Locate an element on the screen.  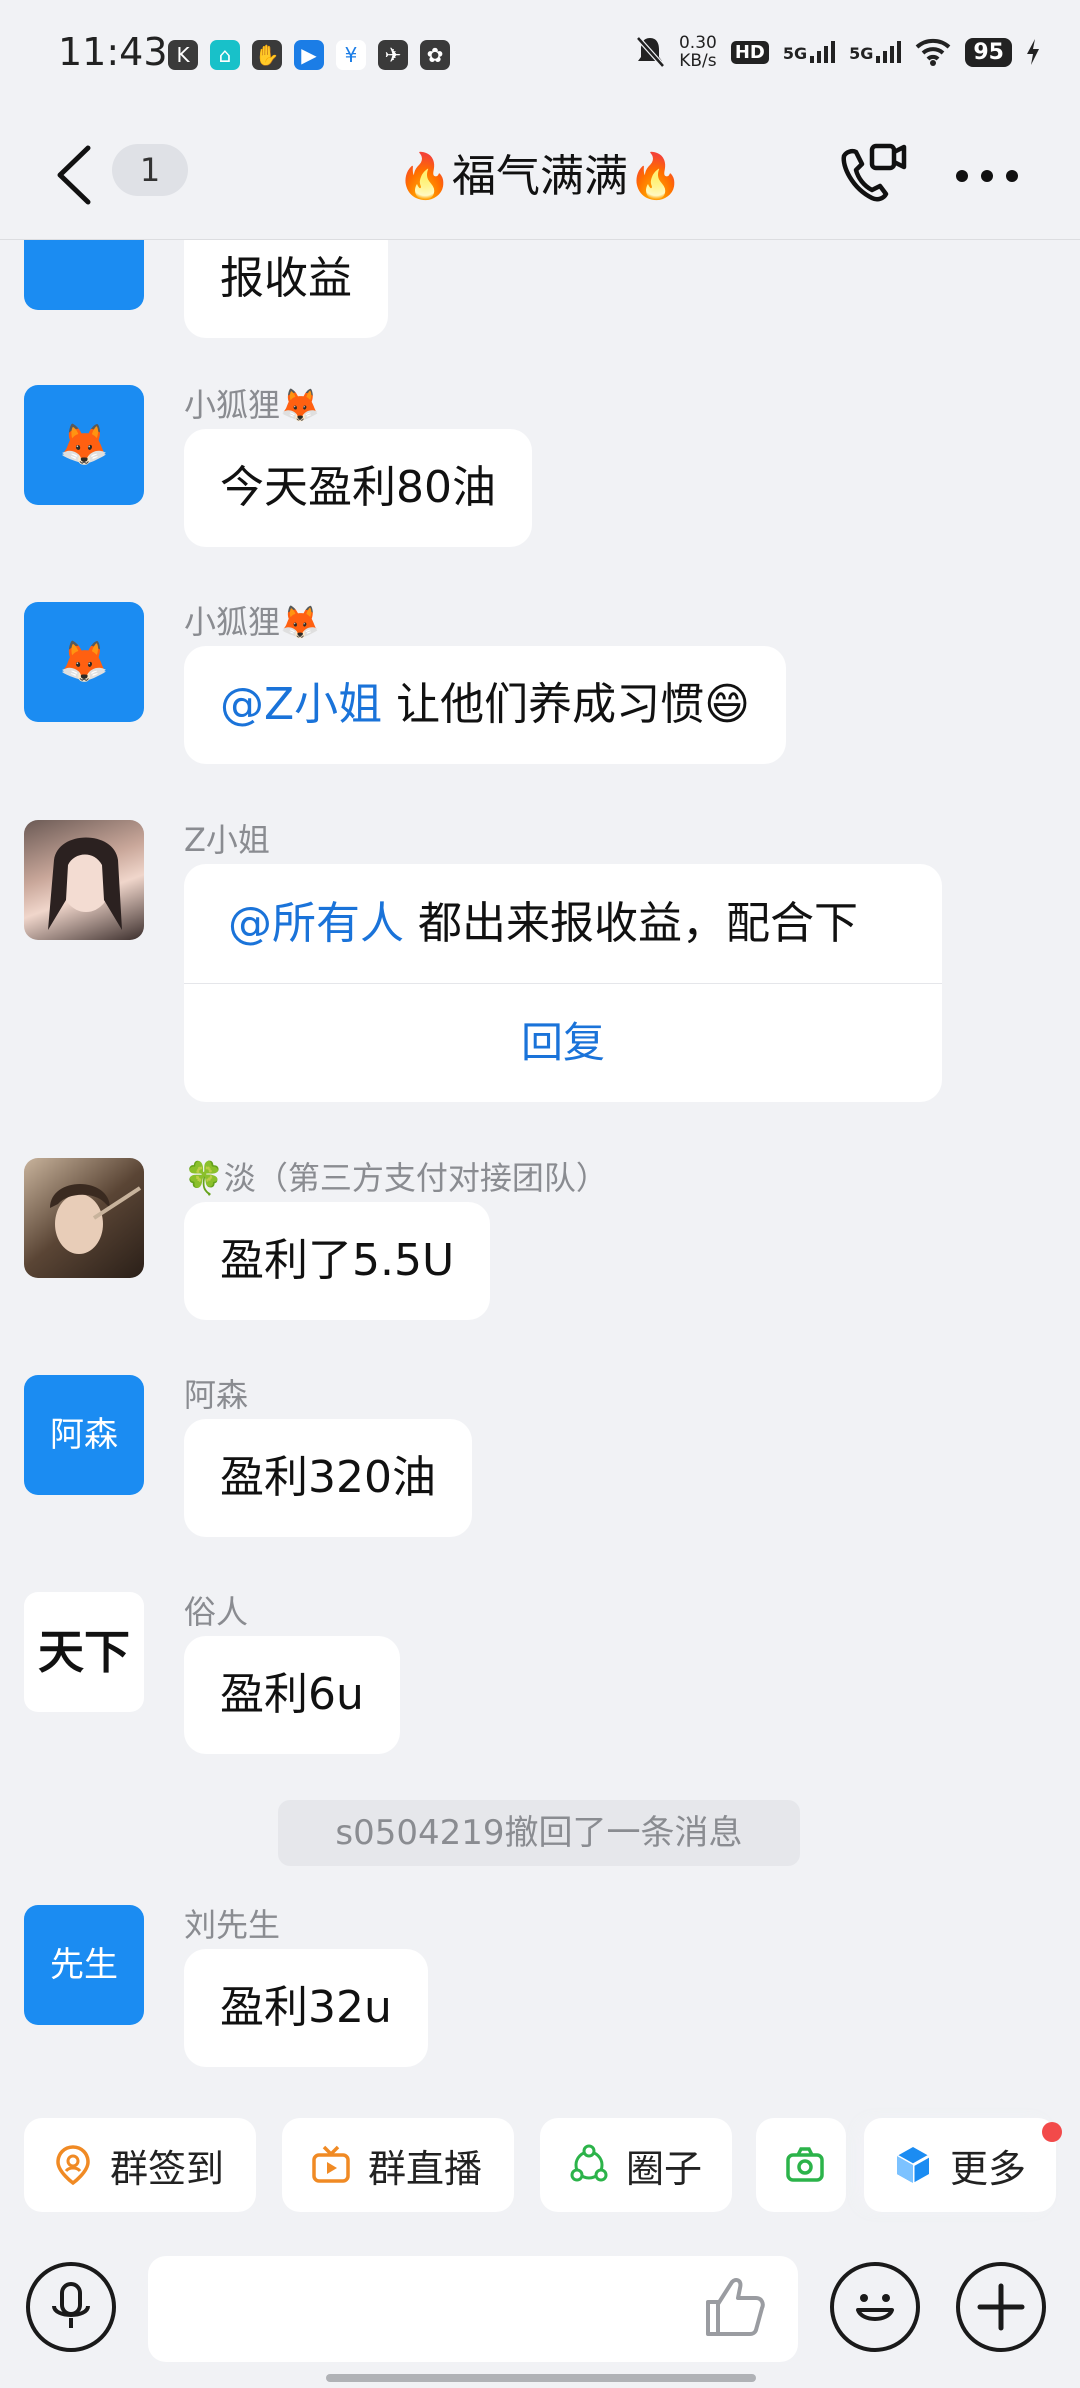
status-time: 11:43 is located at coordinates (113, 52).